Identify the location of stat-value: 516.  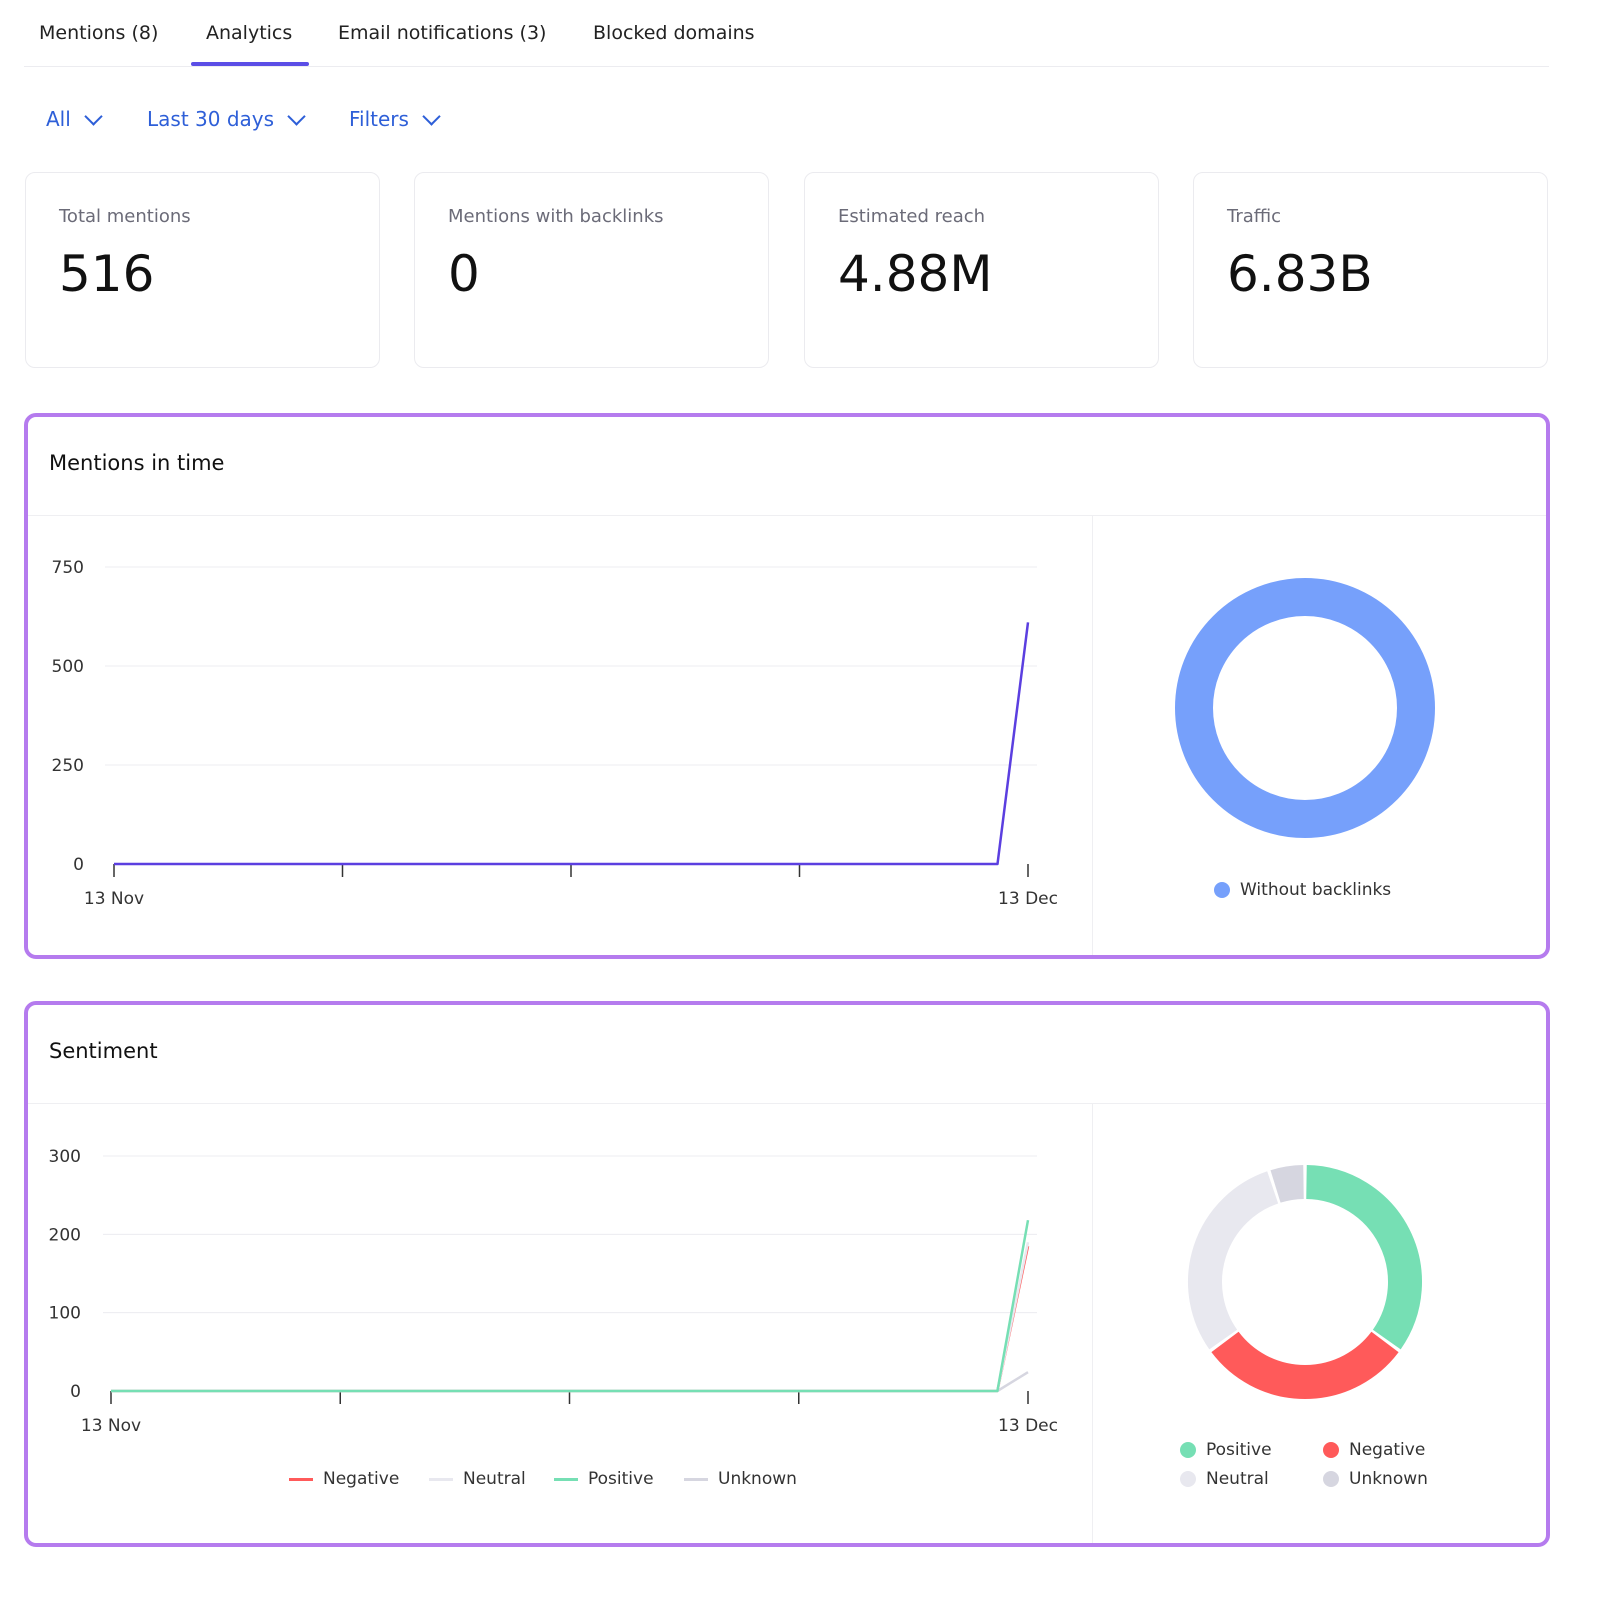
(107, 274).